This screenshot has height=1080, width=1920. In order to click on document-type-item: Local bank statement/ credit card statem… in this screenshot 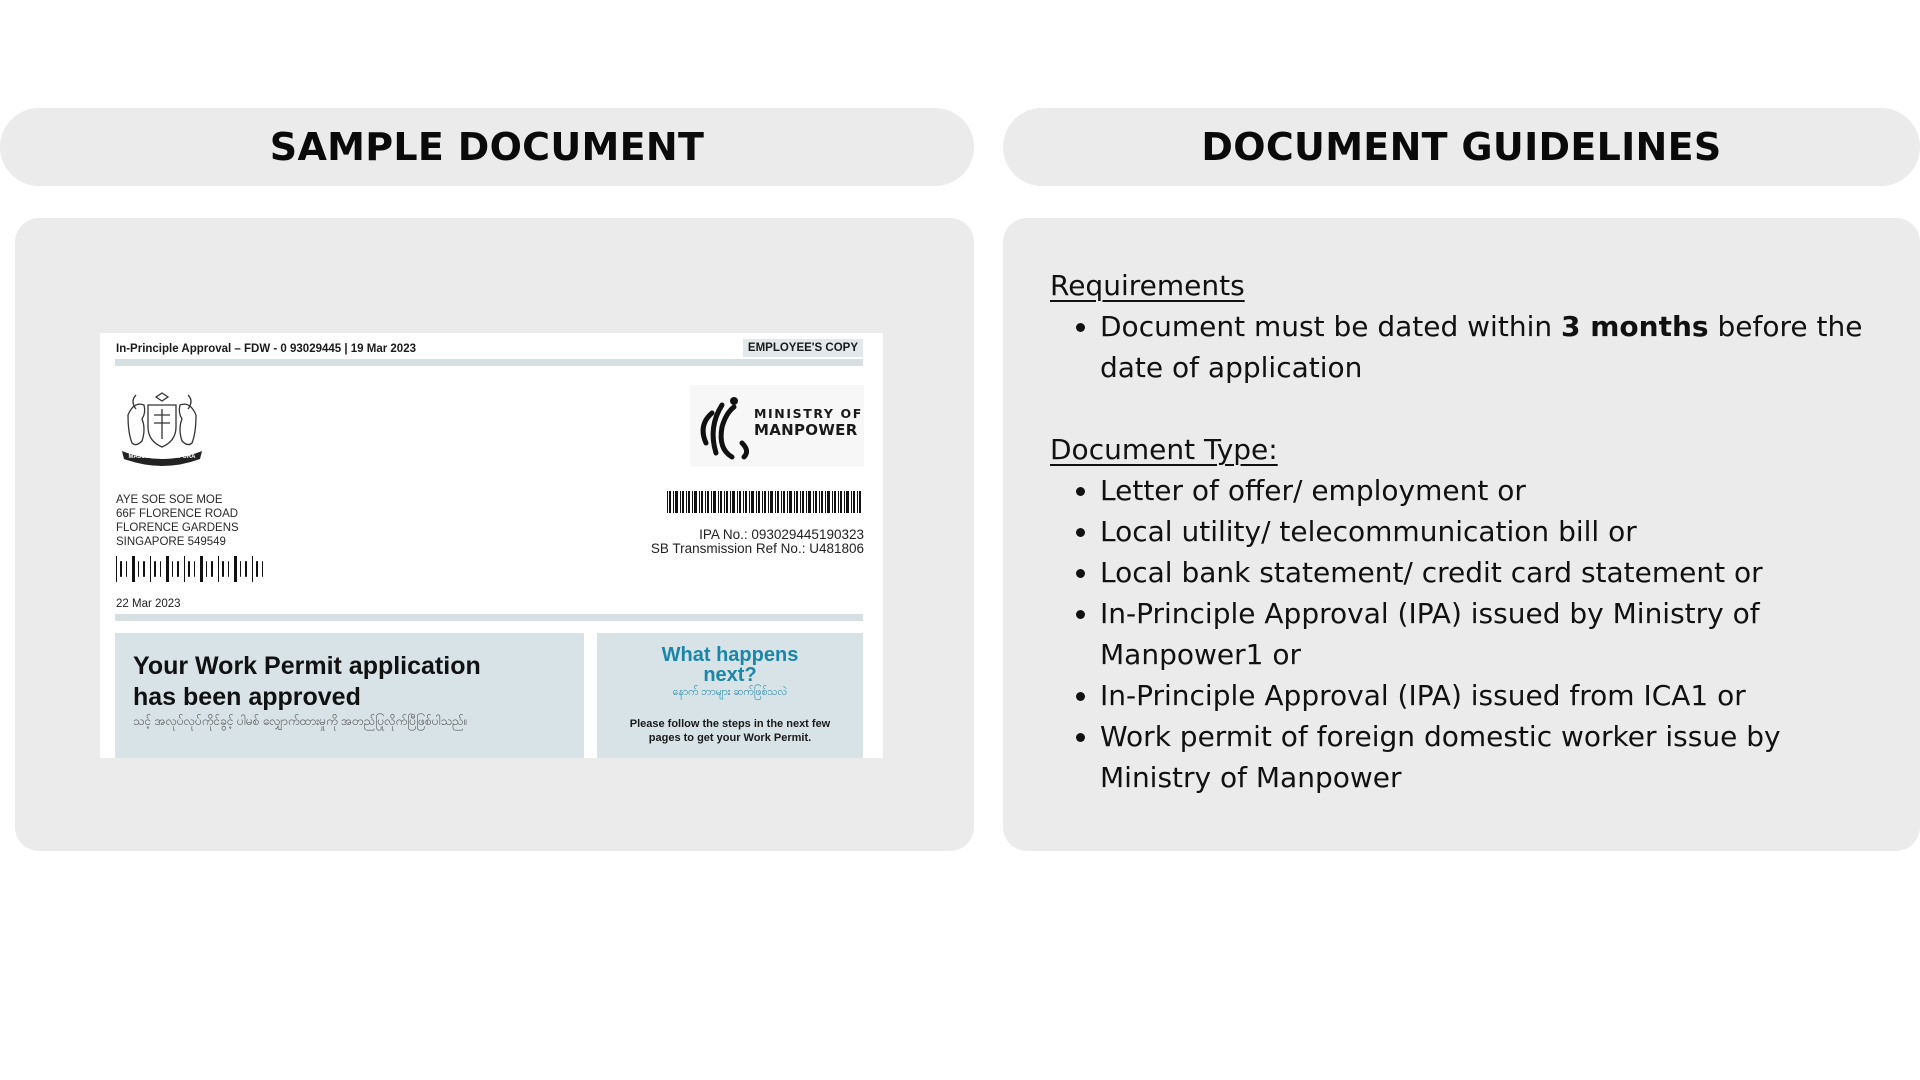, I will do `click(1497, 572)`.